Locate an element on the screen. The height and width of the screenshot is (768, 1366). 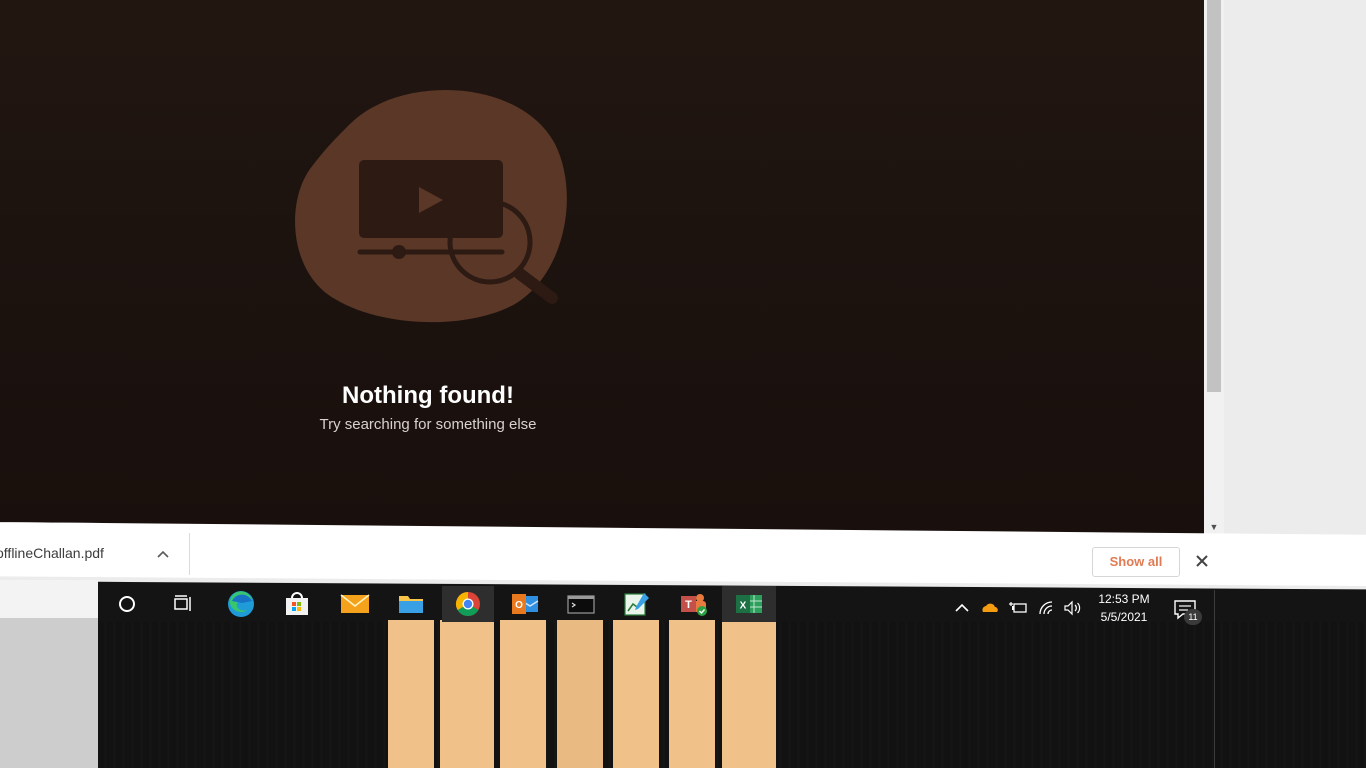
chart-app-icon is located at coordinates (636, 604).